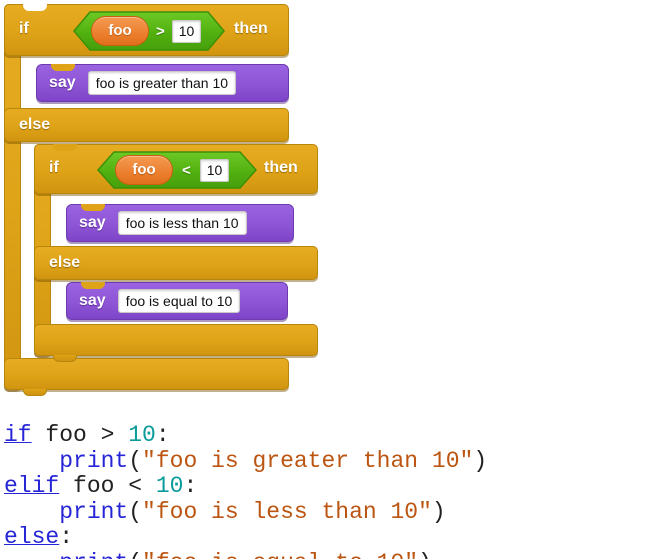  What do you see at coordinates (65, 262) in the screenshot?
I see `inner-else-keyword: else` at bounding box center [65, 262].